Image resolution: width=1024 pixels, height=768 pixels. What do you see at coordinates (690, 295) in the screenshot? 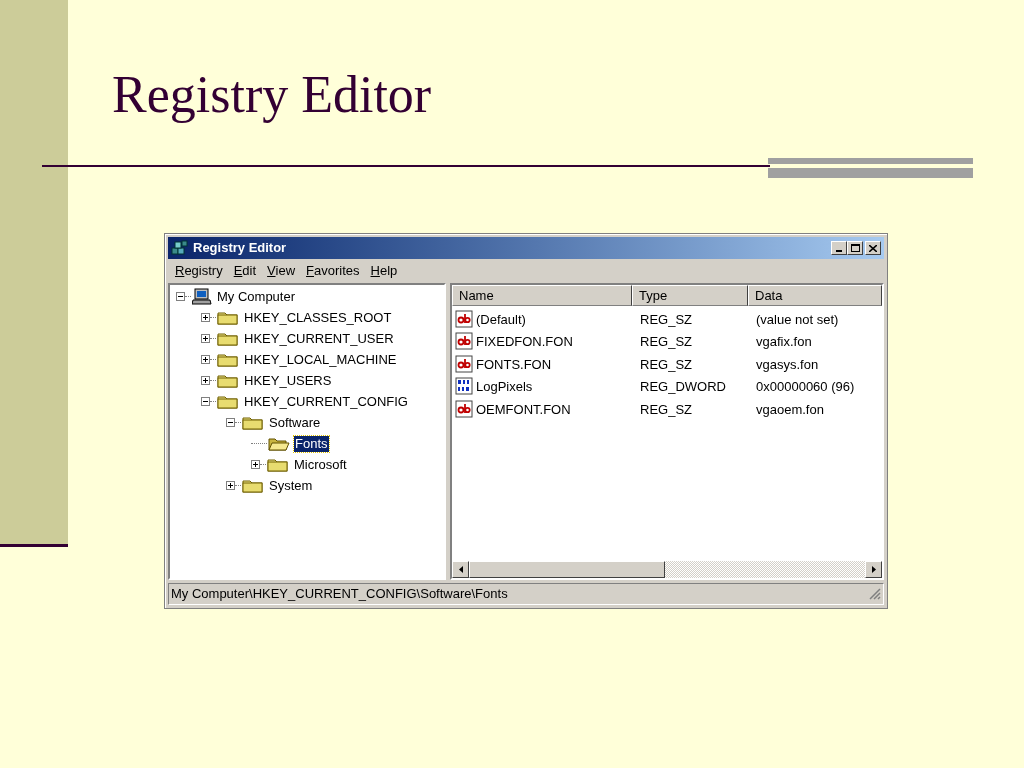
I see `column-header: Type` at bounding box center [690, 295].